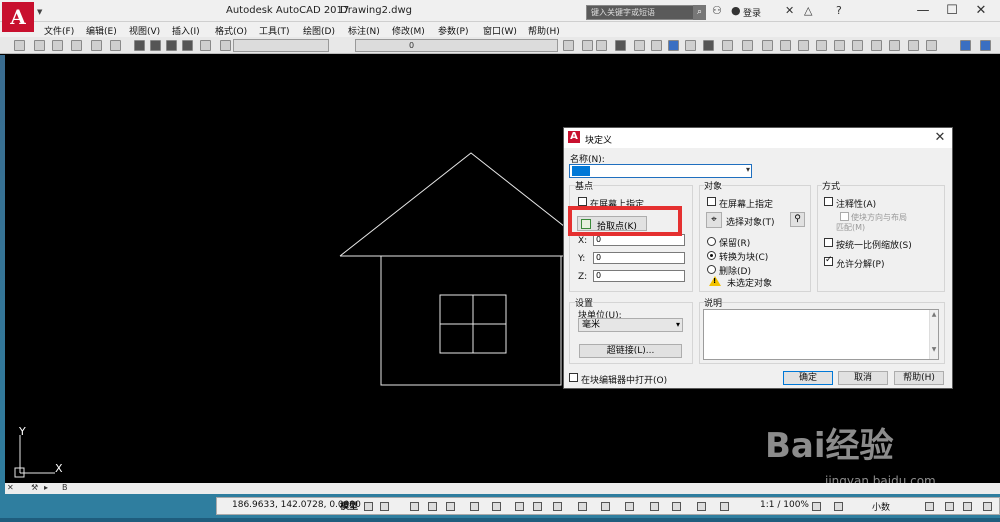 The height and width of the screenshot is (522, 1000). What do you see at coordinates (65, 487) in the screenshot?
I see `command-text: B` at bounding box center [65, 487].